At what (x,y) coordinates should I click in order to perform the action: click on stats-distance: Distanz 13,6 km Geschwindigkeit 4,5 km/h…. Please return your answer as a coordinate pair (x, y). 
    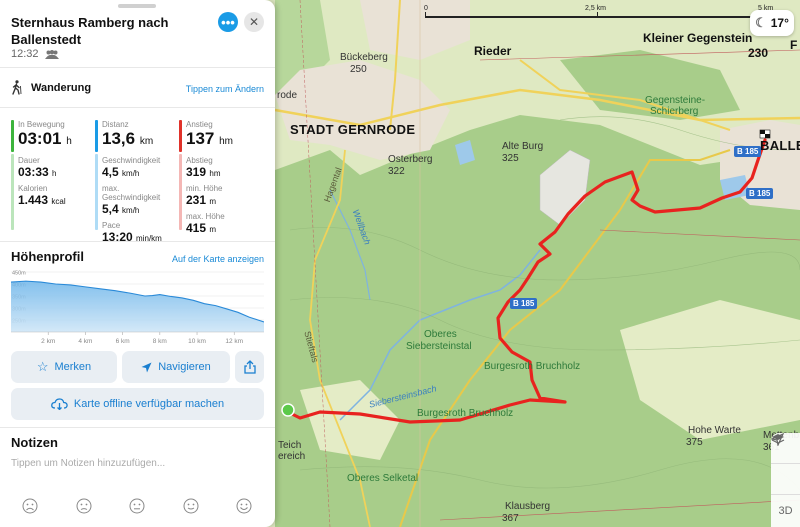
    Looking at the image, I should click on (136, 182).